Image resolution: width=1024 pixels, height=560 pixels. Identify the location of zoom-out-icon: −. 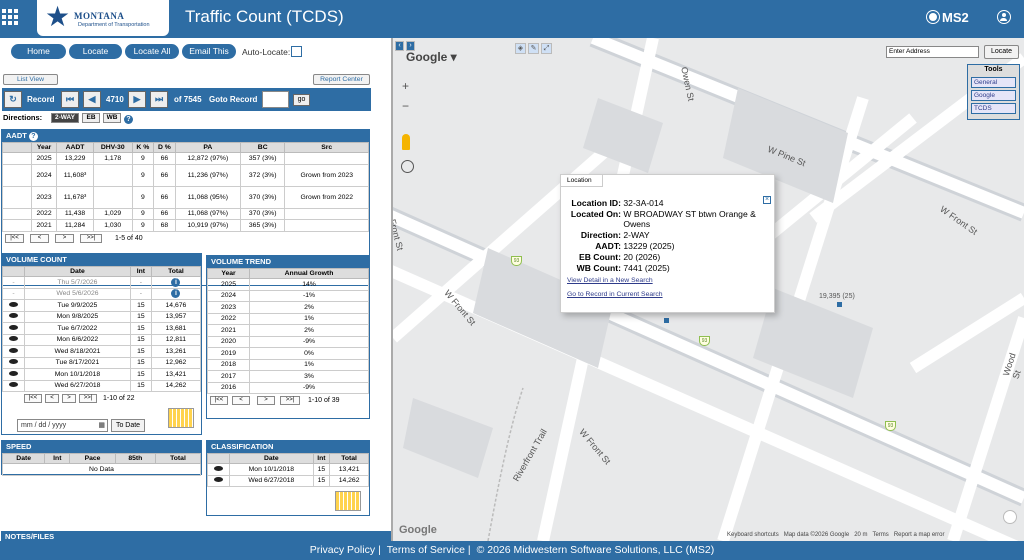
(405, 107).